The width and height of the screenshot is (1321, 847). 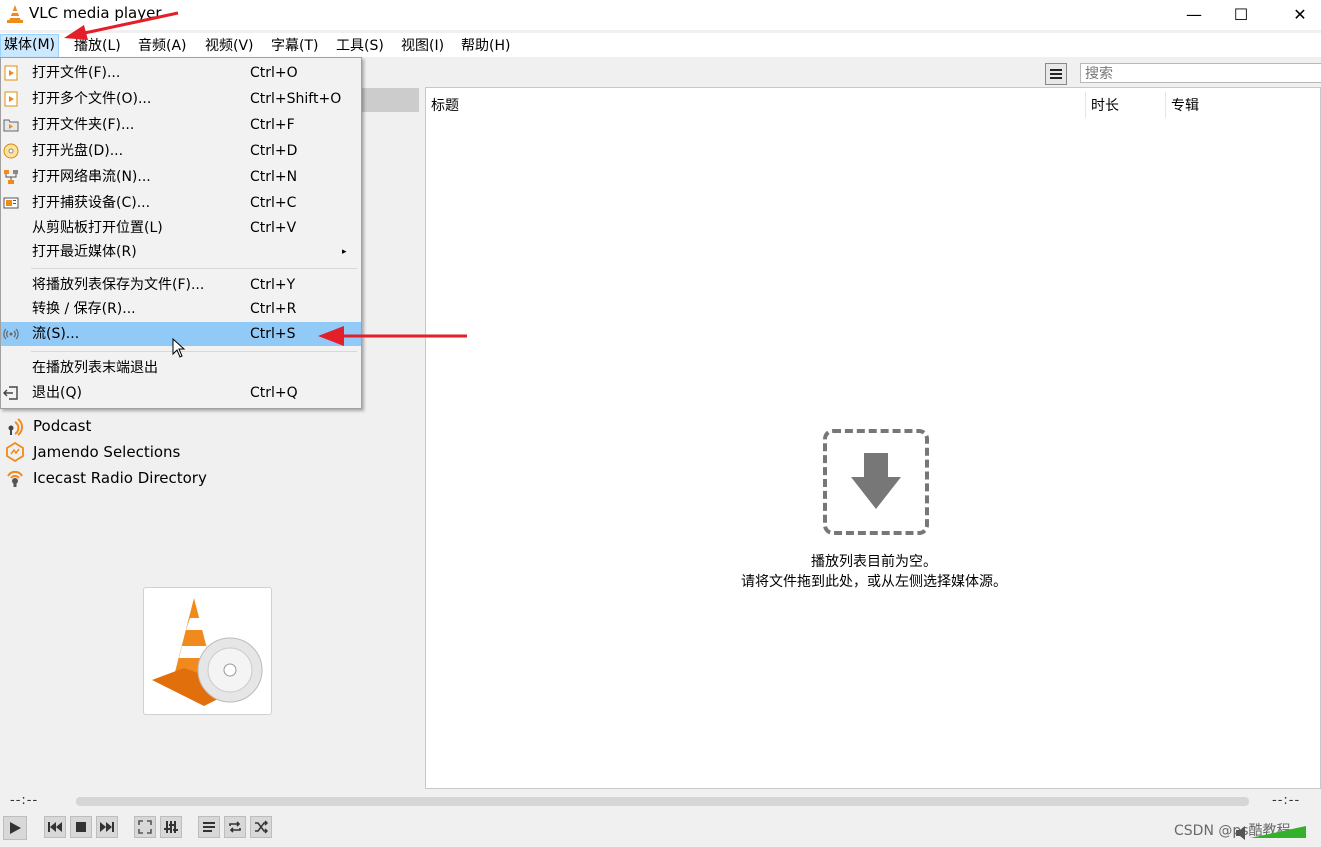 What do you see at coordinates (15, 14) in the screenshot?
I see `vlc-cone-icon` at bounding box center [15, 14].